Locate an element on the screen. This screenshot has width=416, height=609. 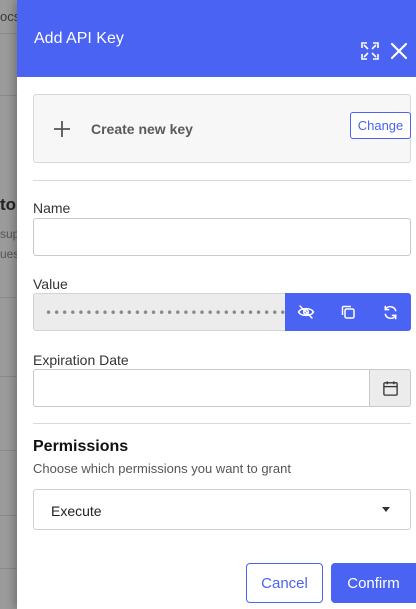
expiration-label: Expiration Date is located at coordinates (81, 360).